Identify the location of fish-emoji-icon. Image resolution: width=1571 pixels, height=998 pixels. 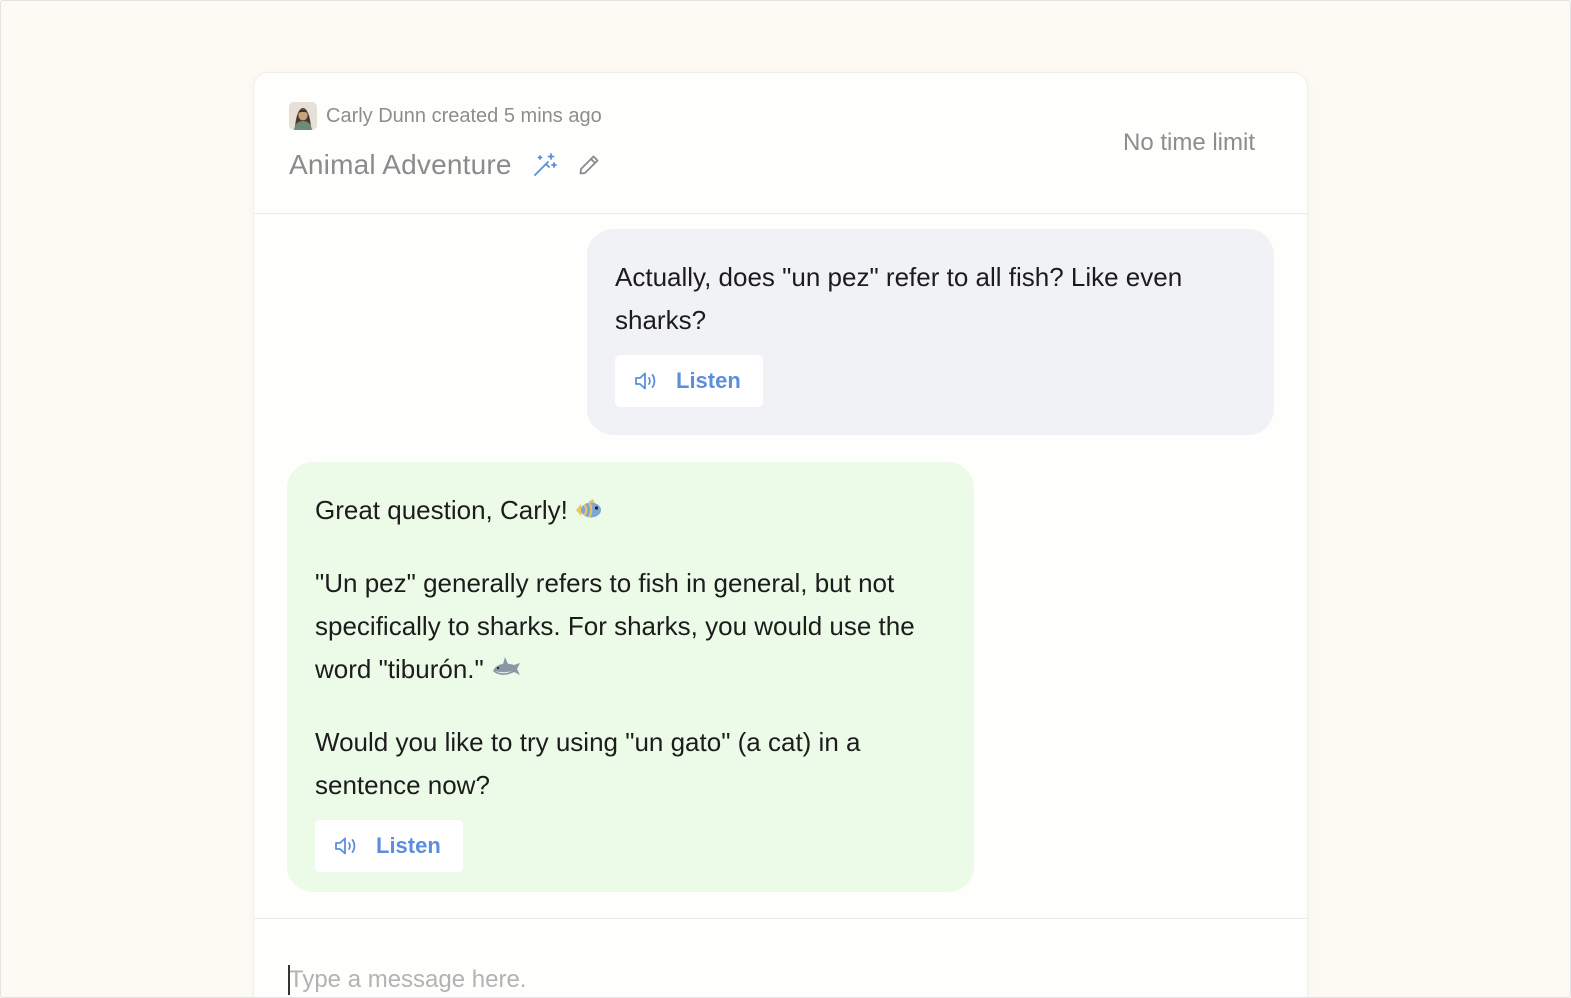
(589, 513).